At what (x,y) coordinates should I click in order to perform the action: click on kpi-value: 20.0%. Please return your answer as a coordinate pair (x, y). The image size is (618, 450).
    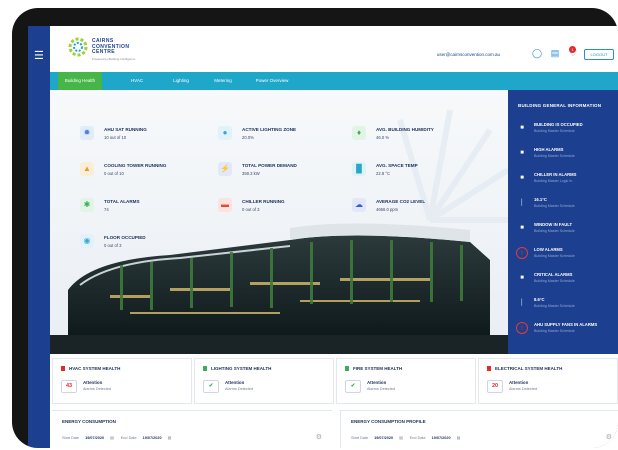
    Looking at the image, I should click on (248, 137).